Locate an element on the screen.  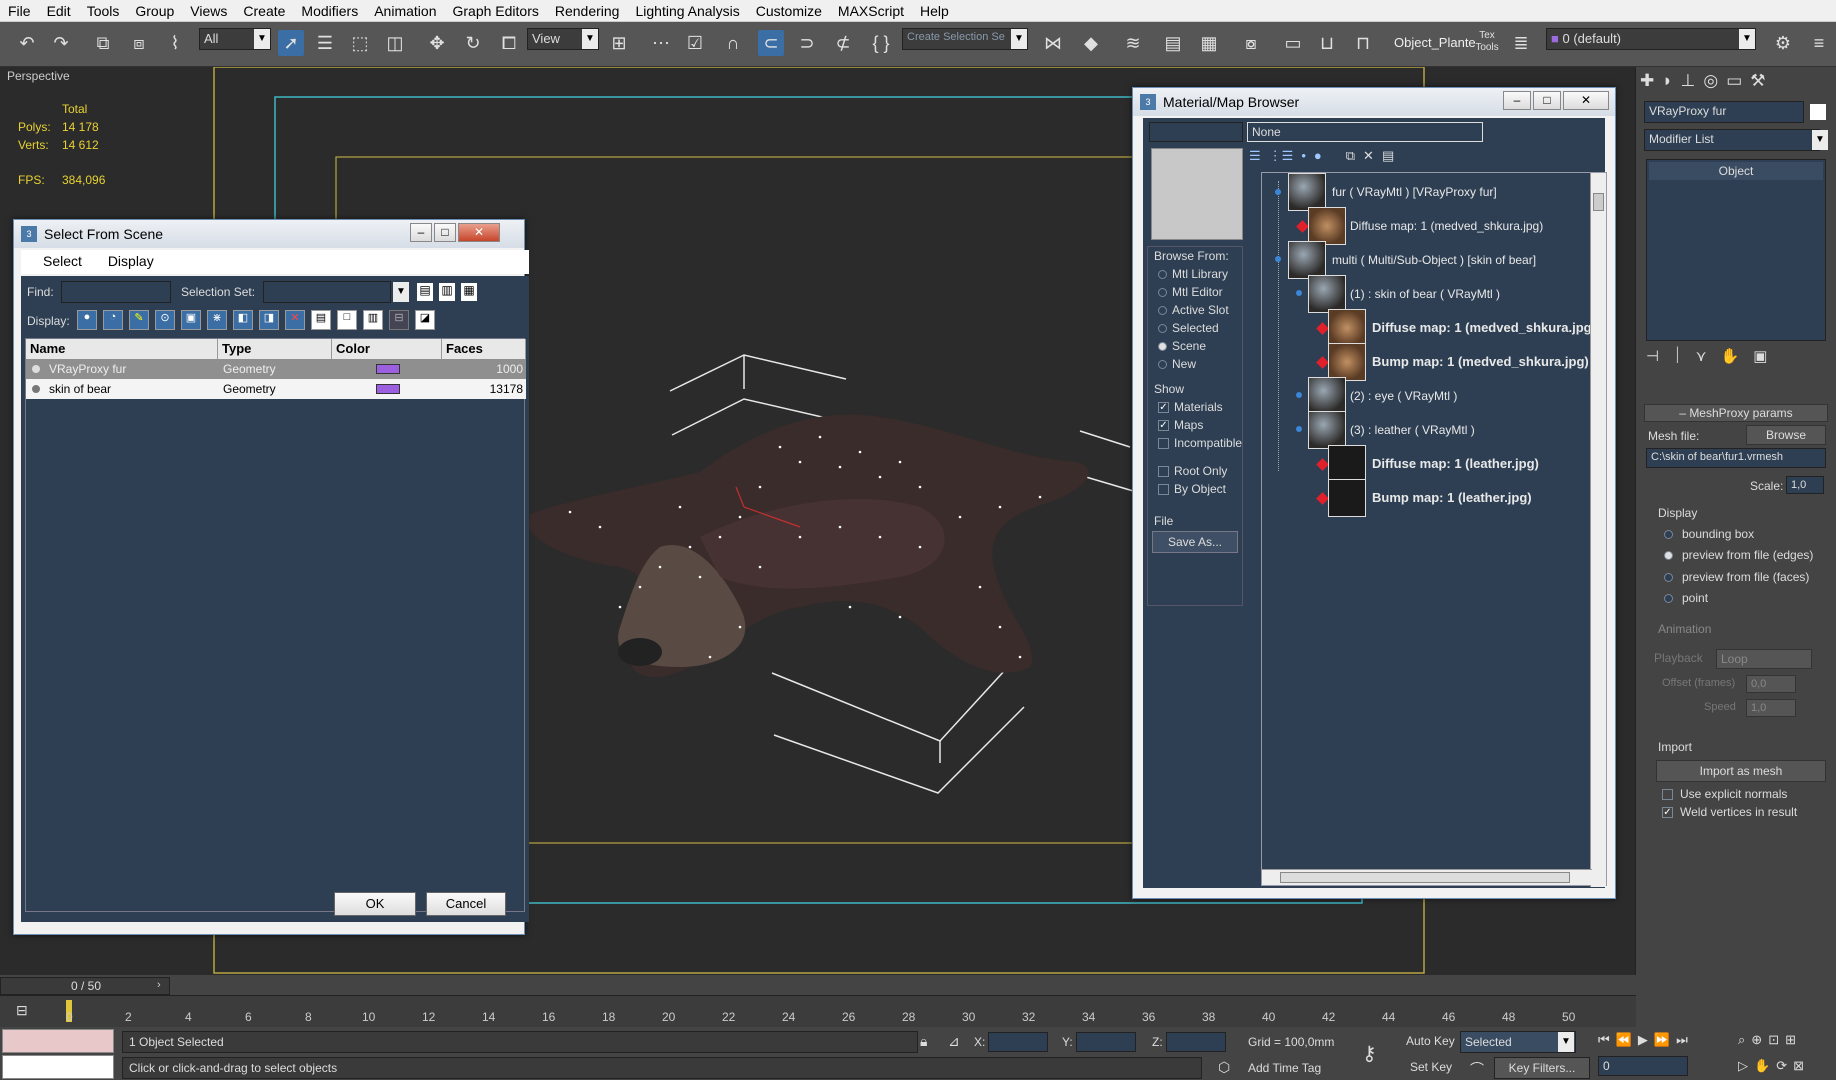
view-list-icons-icon: ⋮☰ is located at coordinates (1281, 156).